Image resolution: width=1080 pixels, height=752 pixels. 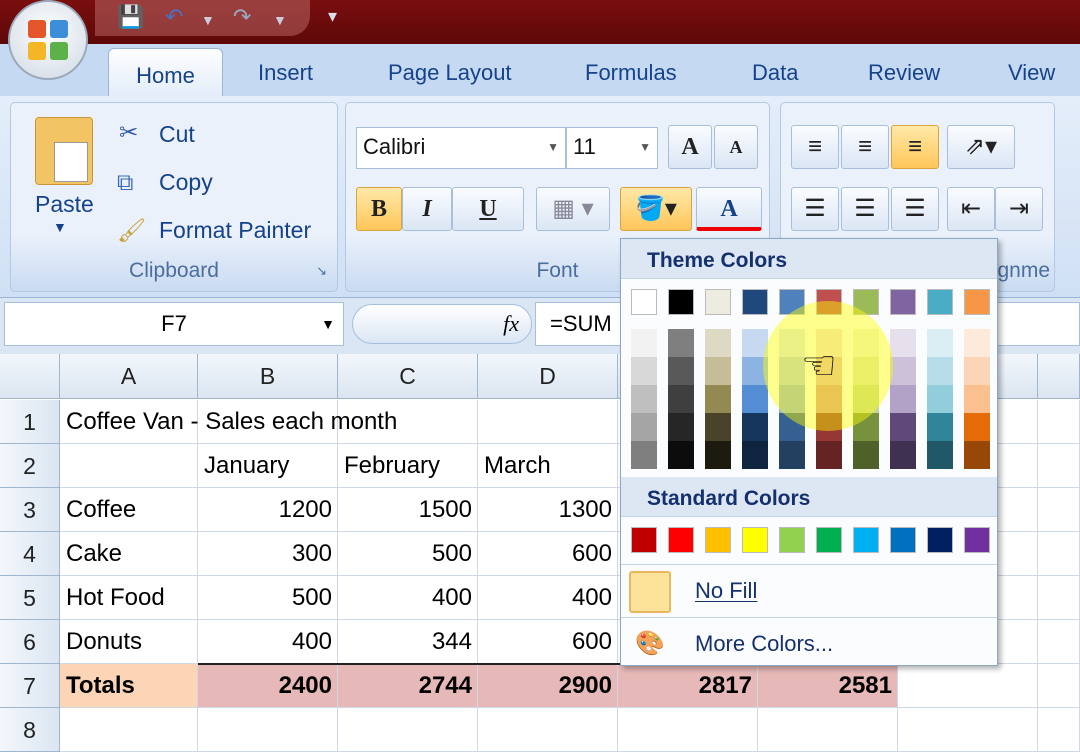 What do you see at coordinates (30, 510) in the screenshot?
I see `row-header: 3` at bounding box center [30, 510].